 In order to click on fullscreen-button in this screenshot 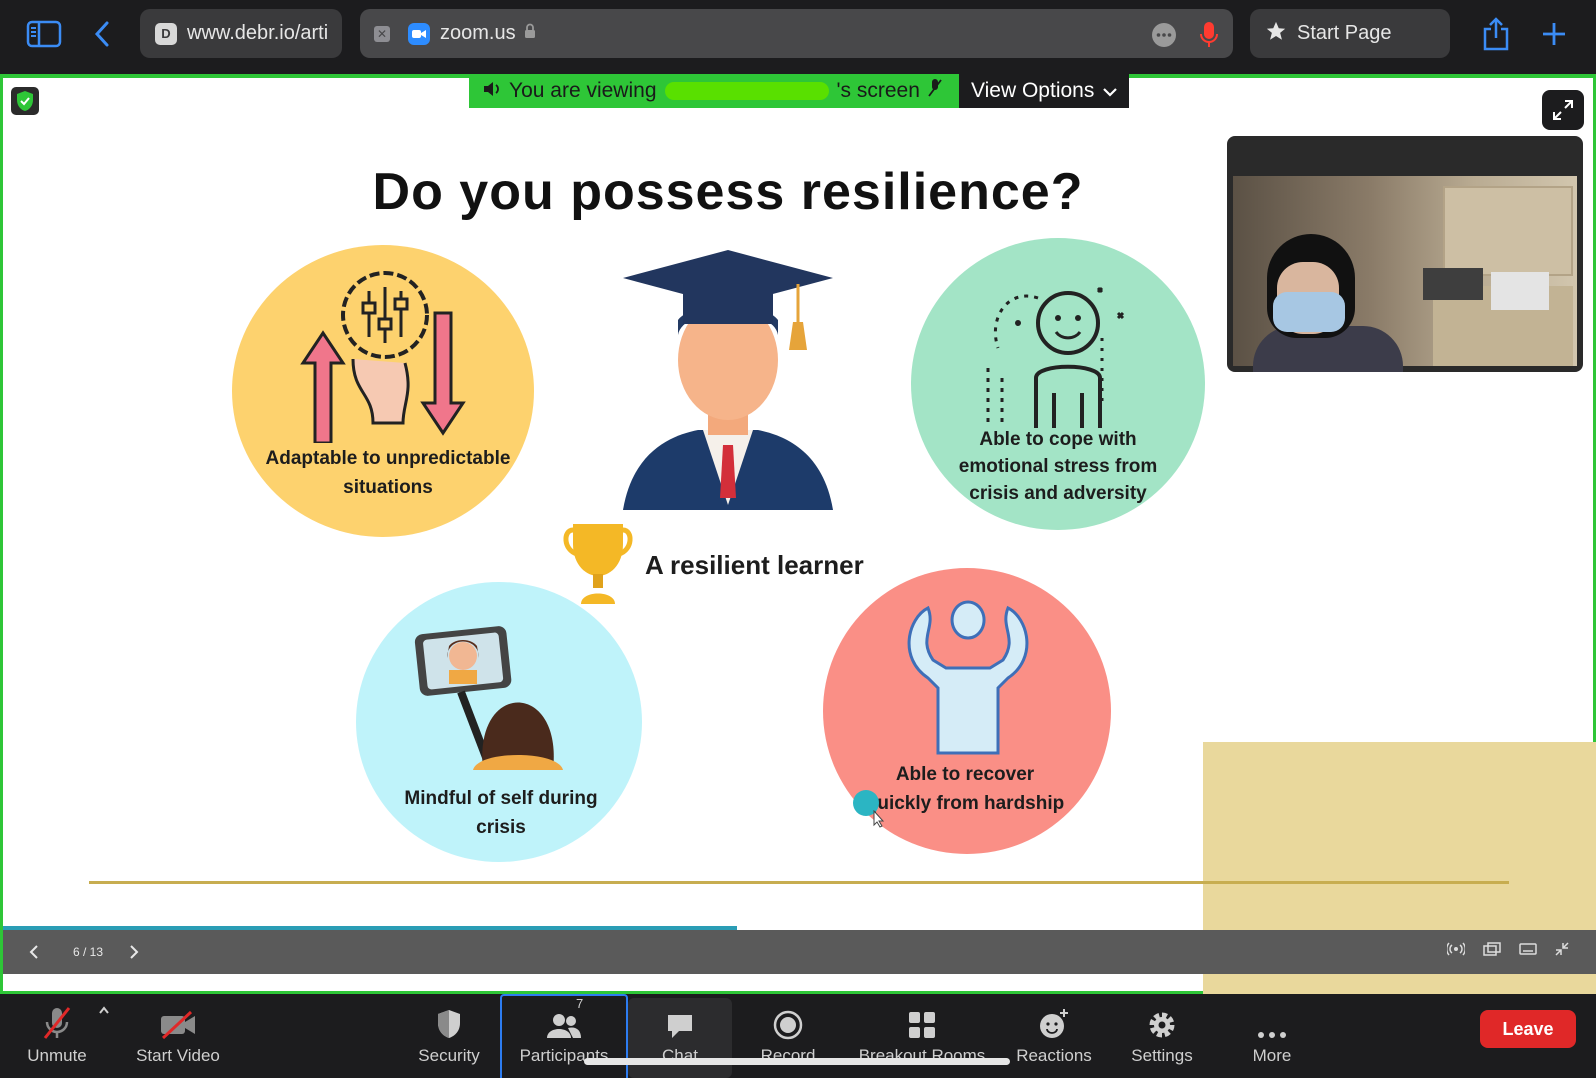, I will do `click(1563, 110)`.